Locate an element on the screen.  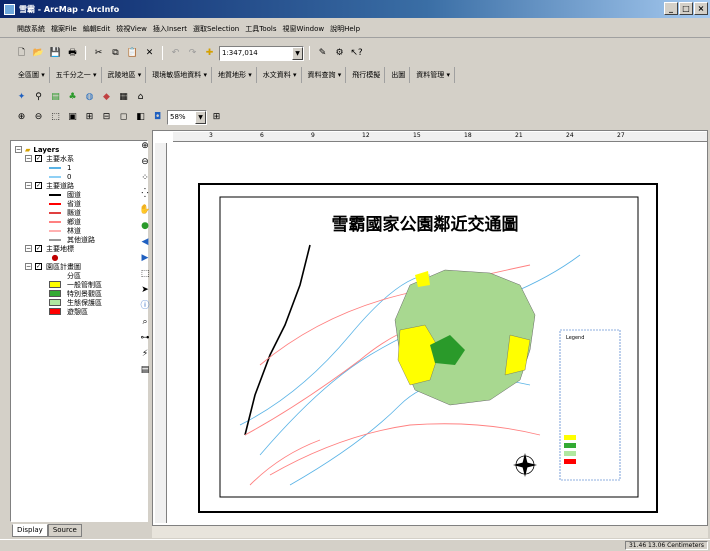
toc-symbol-item: 1 is located at coordinates (60, 167).